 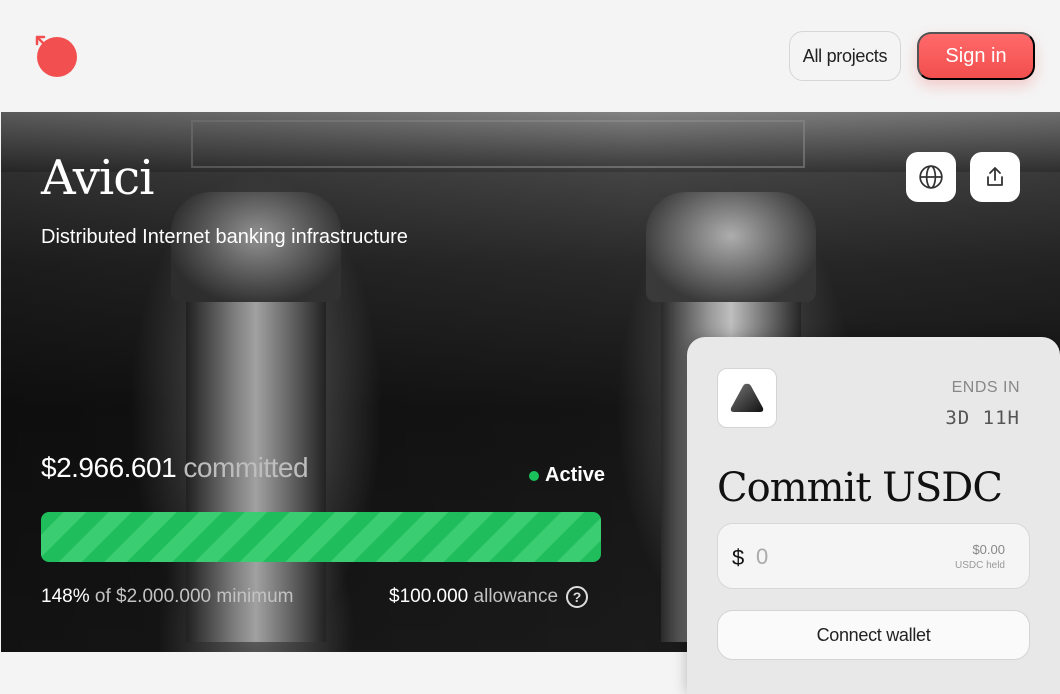 I want to click on share-button, so click(x=995, y=177).